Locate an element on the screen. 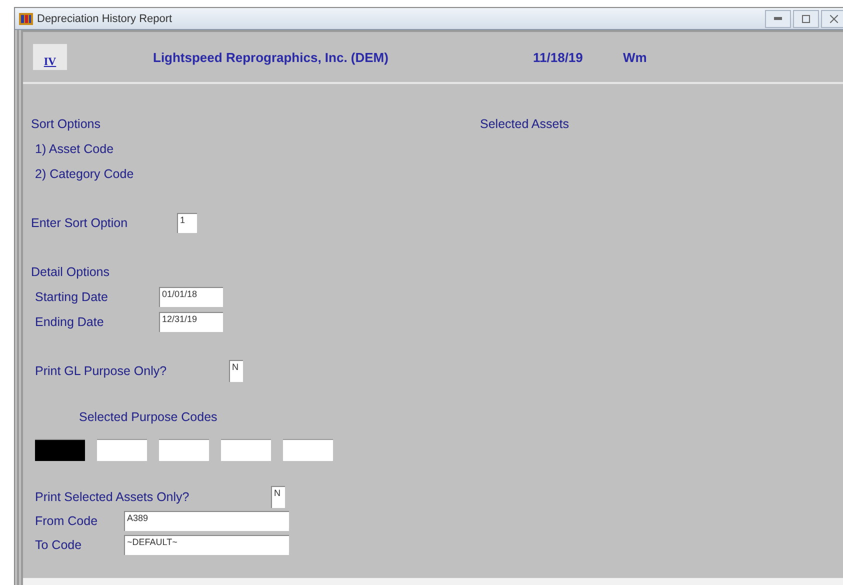 The height and width of the screenshot is (585, 843). minimize-button is located at coordinates (778, 19).